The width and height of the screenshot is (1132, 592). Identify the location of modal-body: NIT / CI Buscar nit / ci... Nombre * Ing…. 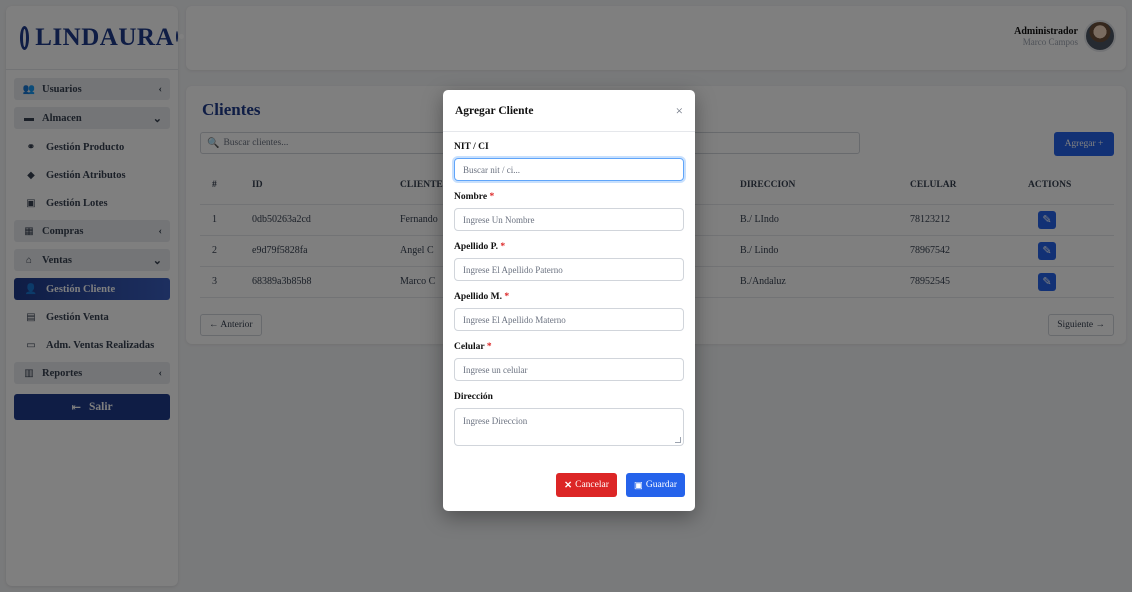
(569, 289).